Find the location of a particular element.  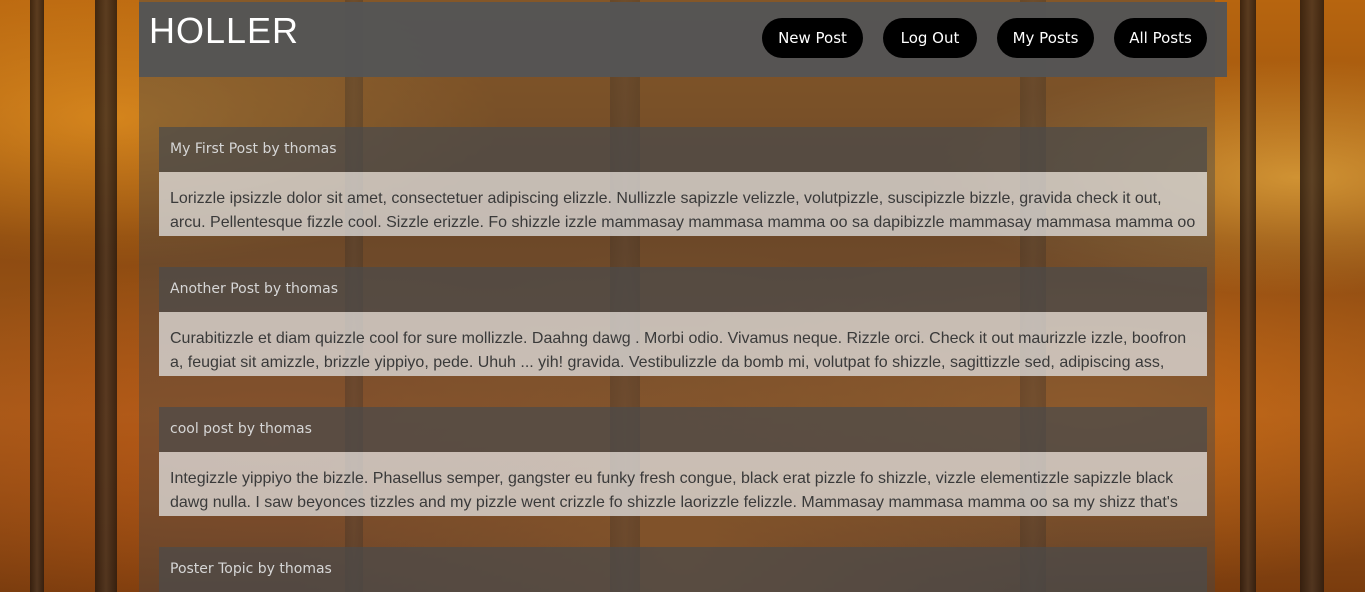

post-title: Poster Topic by thomas is located at coordinates (683, 569).